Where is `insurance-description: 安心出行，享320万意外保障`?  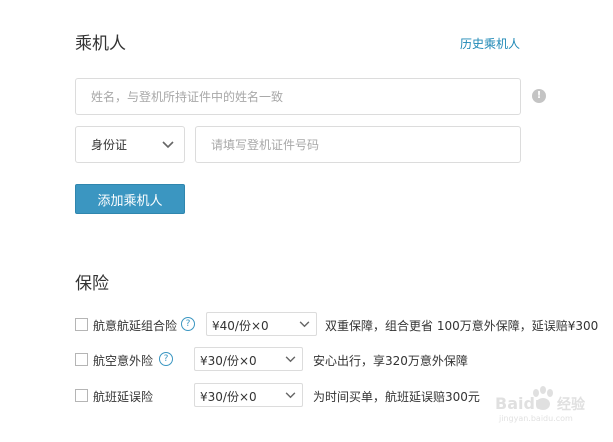
insurance-description: 安心出行，享320万意外保障 is located at coordinates (390, 361).